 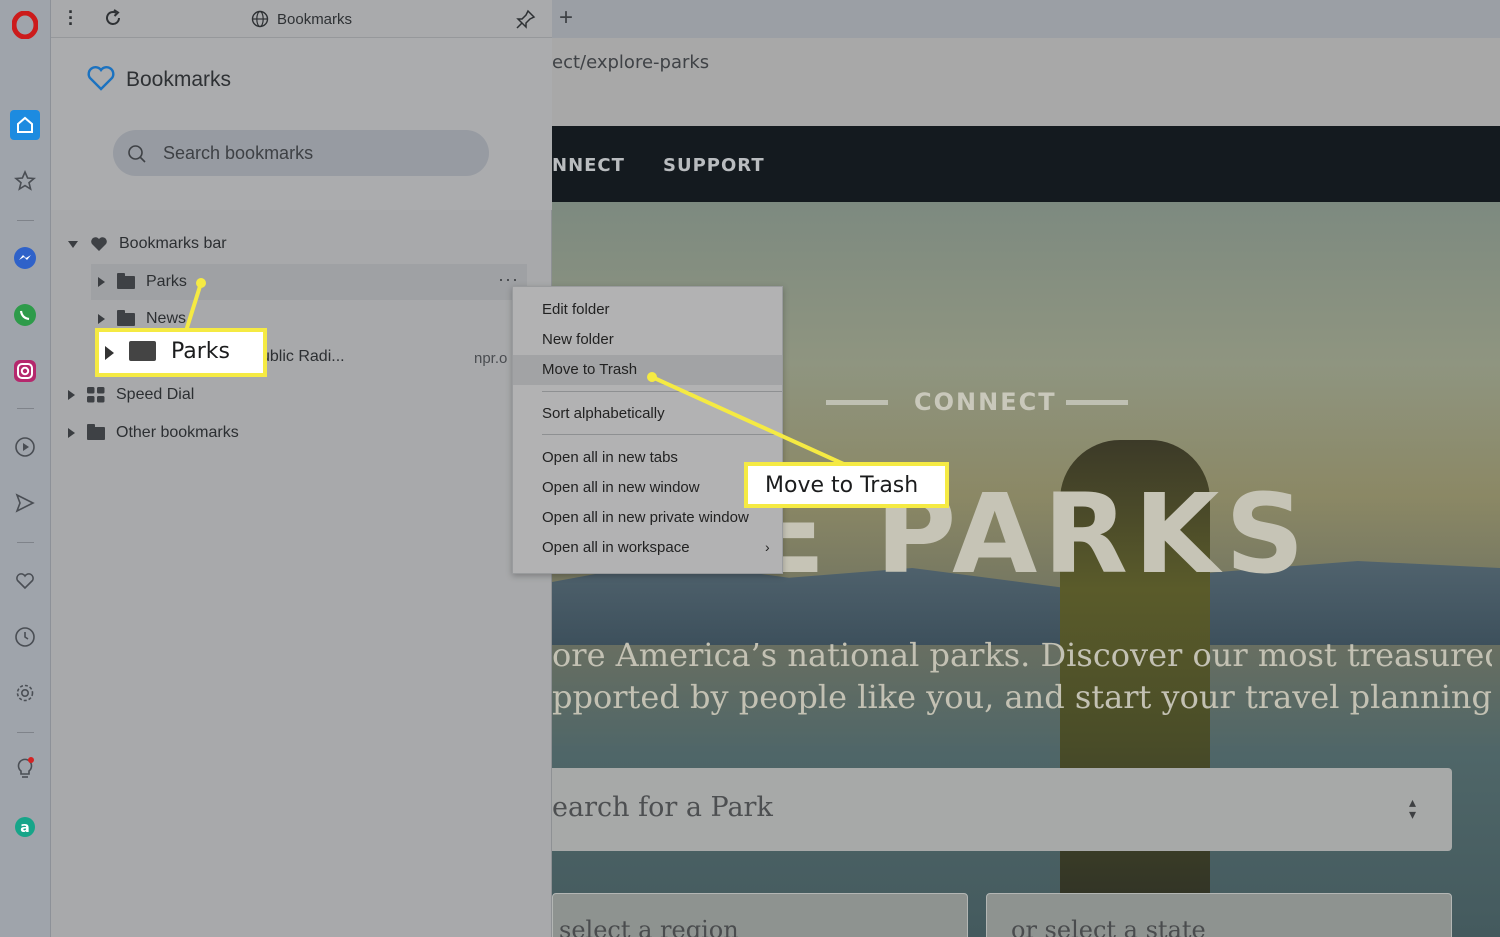 What do you see at coordinates (662, 807) in the screenshot?
I see `park-search-placeholder: earch for a Park` at bounding box center [662, 807].